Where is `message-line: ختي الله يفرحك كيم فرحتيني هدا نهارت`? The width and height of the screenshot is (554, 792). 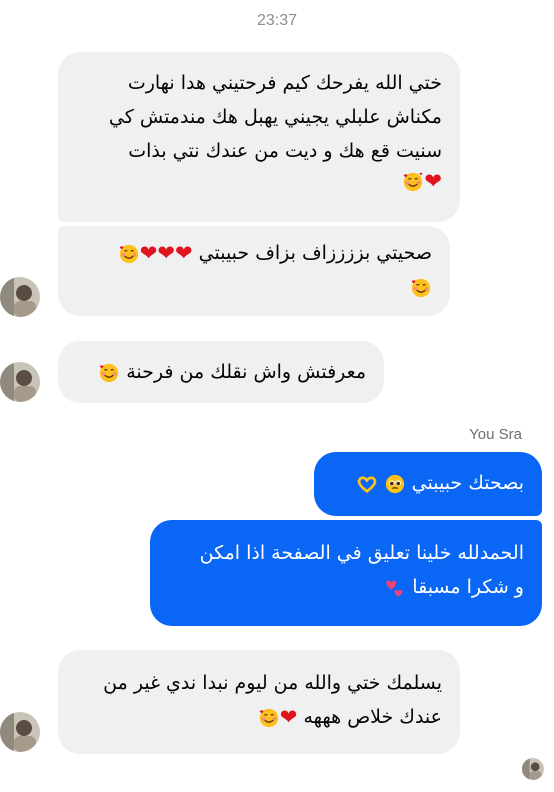 message-line: ختي الله يفرحك كيم فرحتيني هدا نهارت is located at coordinates (284, 83).